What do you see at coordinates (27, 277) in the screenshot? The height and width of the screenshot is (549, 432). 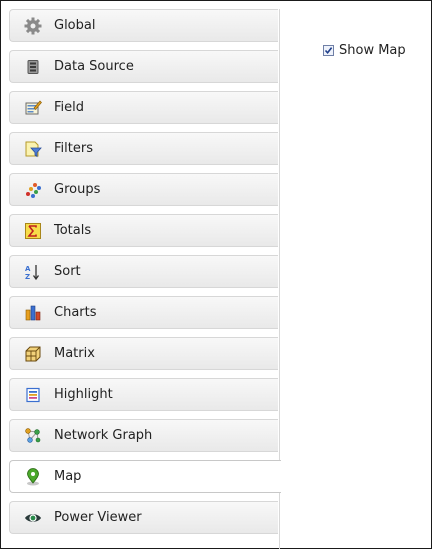 I see `svg-text: Z` at bounding box center [27, 277].